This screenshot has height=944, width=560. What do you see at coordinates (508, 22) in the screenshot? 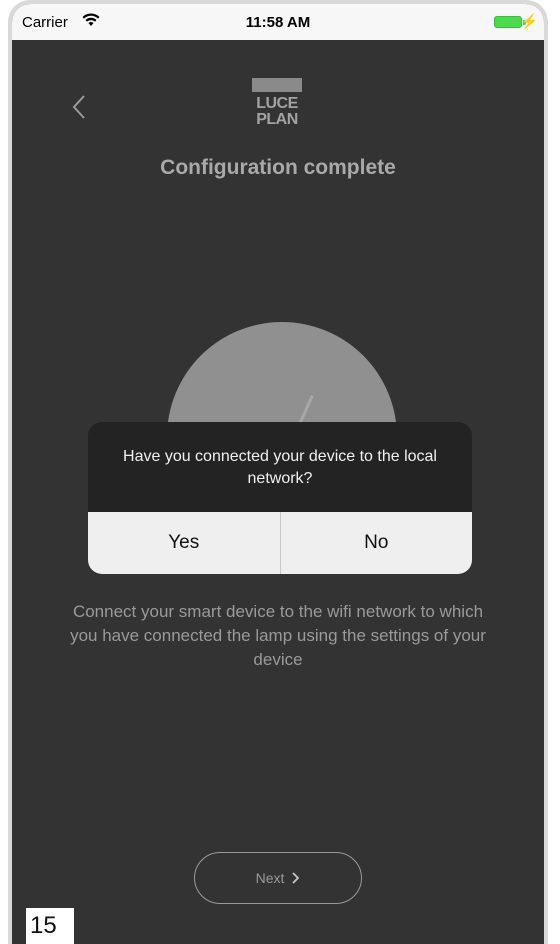
I see `battery-icon` at bounding box center [508, 22].